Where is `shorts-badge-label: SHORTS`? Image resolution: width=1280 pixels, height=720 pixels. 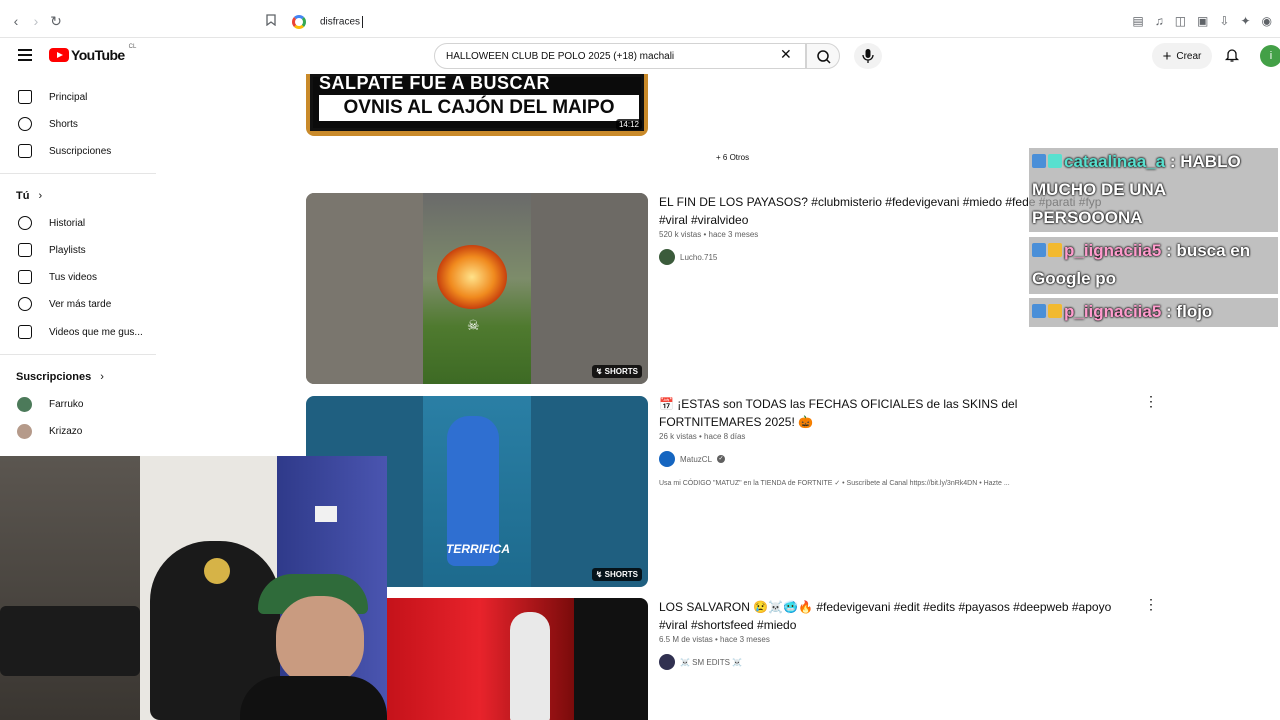
shorts-badge-label: SHORTS is located at coordinates (621, 371).